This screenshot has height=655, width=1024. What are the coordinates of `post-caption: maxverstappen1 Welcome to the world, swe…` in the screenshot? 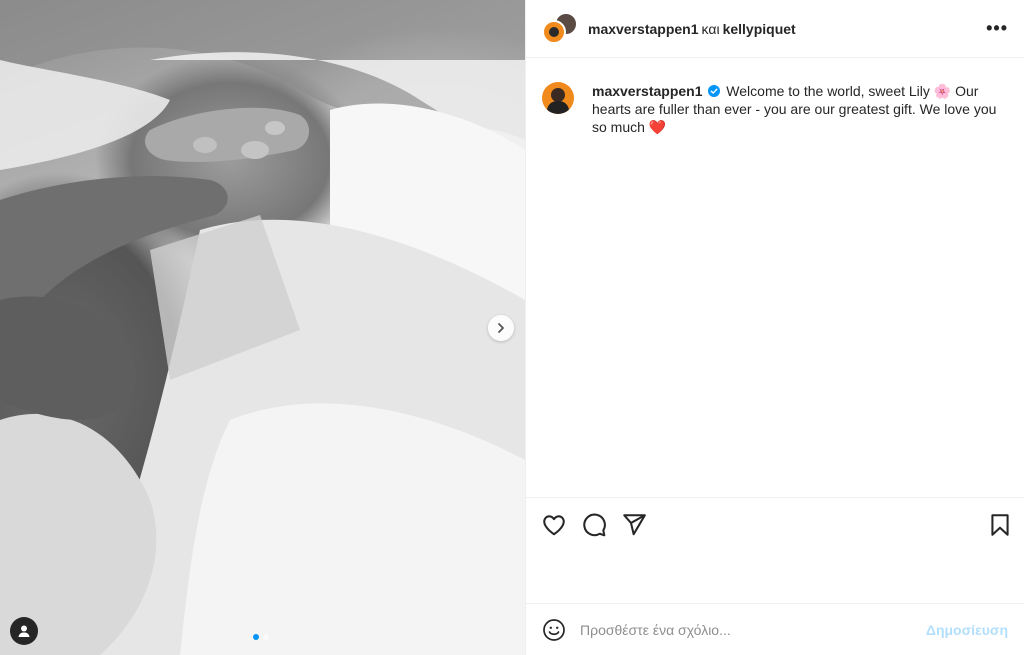 It's located at (775, 97).